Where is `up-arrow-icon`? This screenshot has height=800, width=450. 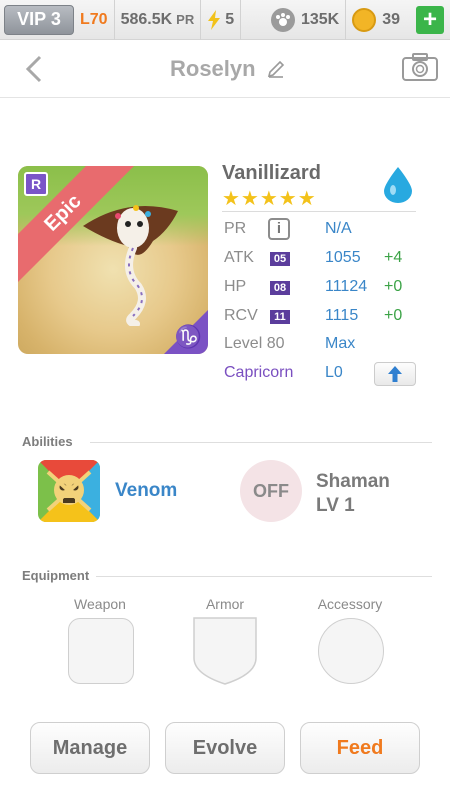
up-arrow-icon is located at coordinates (395, 374).